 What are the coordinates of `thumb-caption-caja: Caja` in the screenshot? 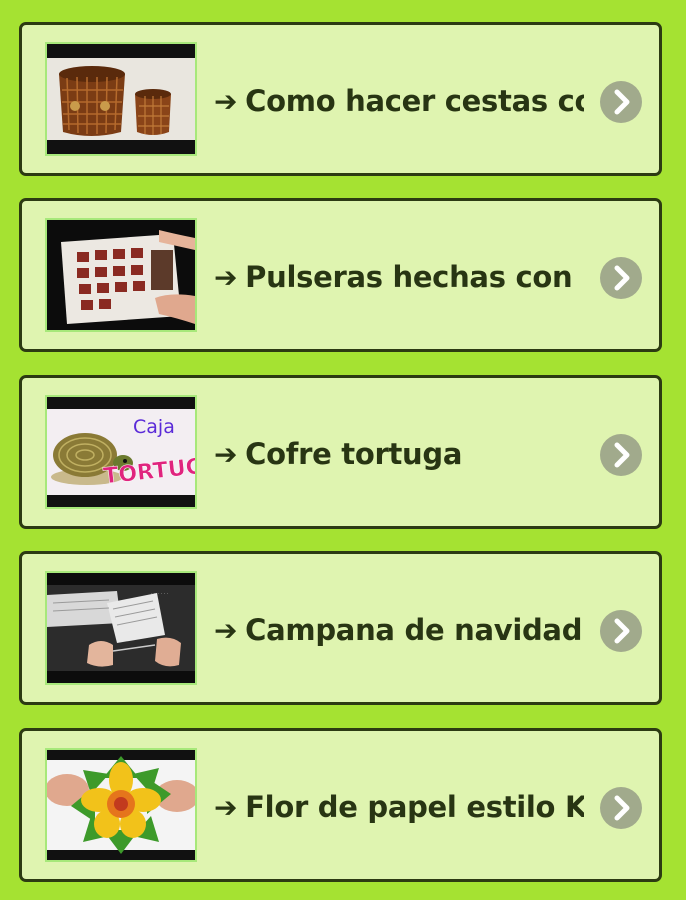 It's located at (154, 427).